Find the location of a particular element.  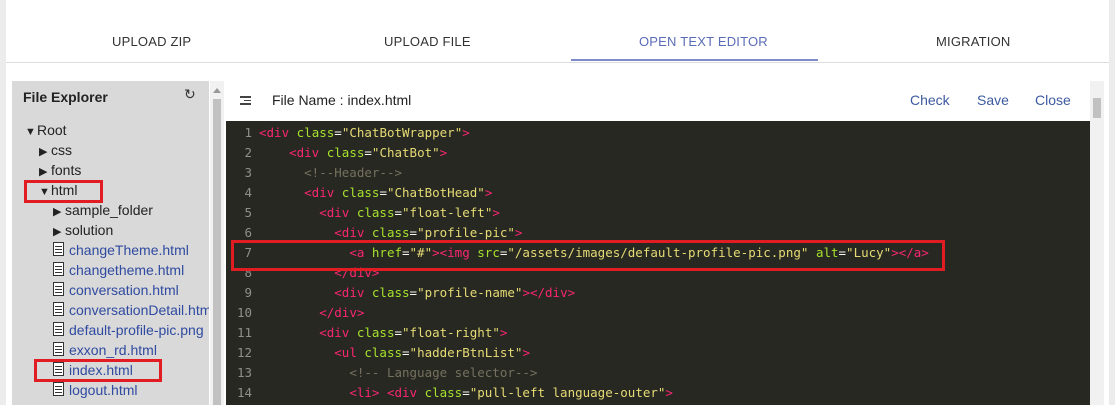

file-item: default-profile-pic.png is located at coordinates (128, 330).